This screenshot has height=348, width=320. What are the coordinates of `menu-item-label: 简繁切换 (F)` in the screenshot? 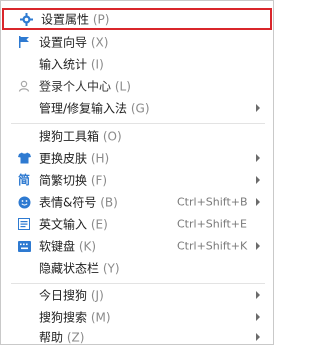 It's located at (73, 180).